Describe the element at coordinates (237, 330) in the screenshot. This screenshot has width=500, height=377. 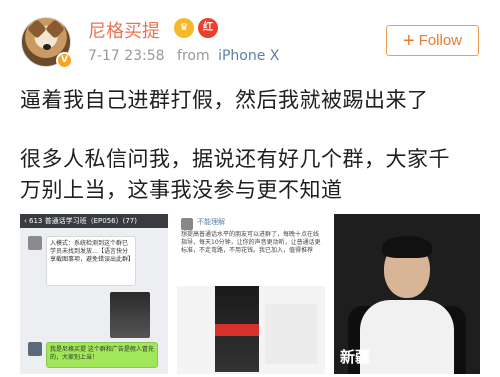
I see `poster-red-band` at that location.